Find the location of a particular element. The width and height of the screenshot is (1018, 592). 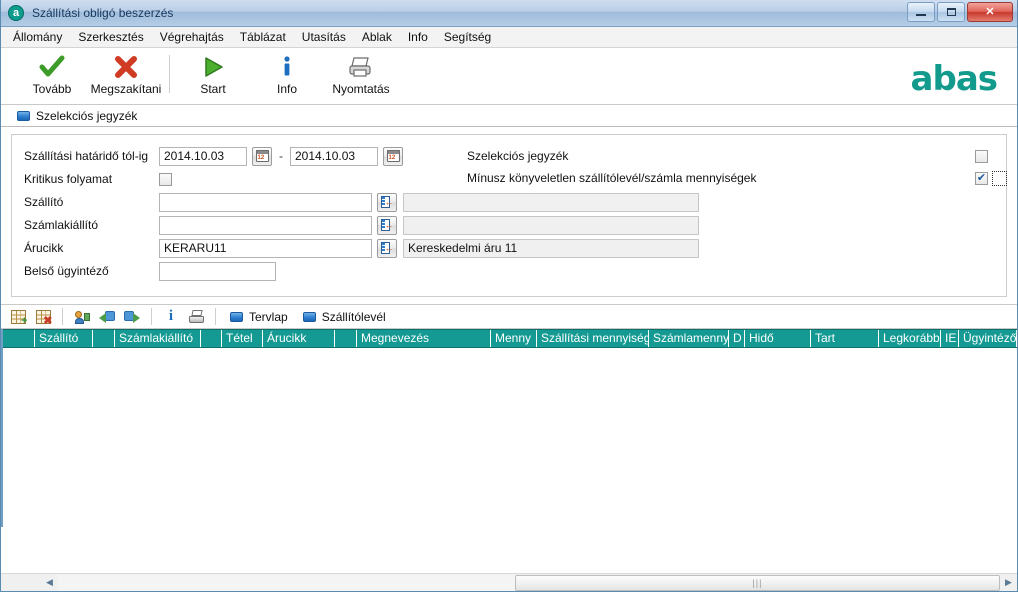

scroll-left-button: ◀ is located at coordinates (49, 583).